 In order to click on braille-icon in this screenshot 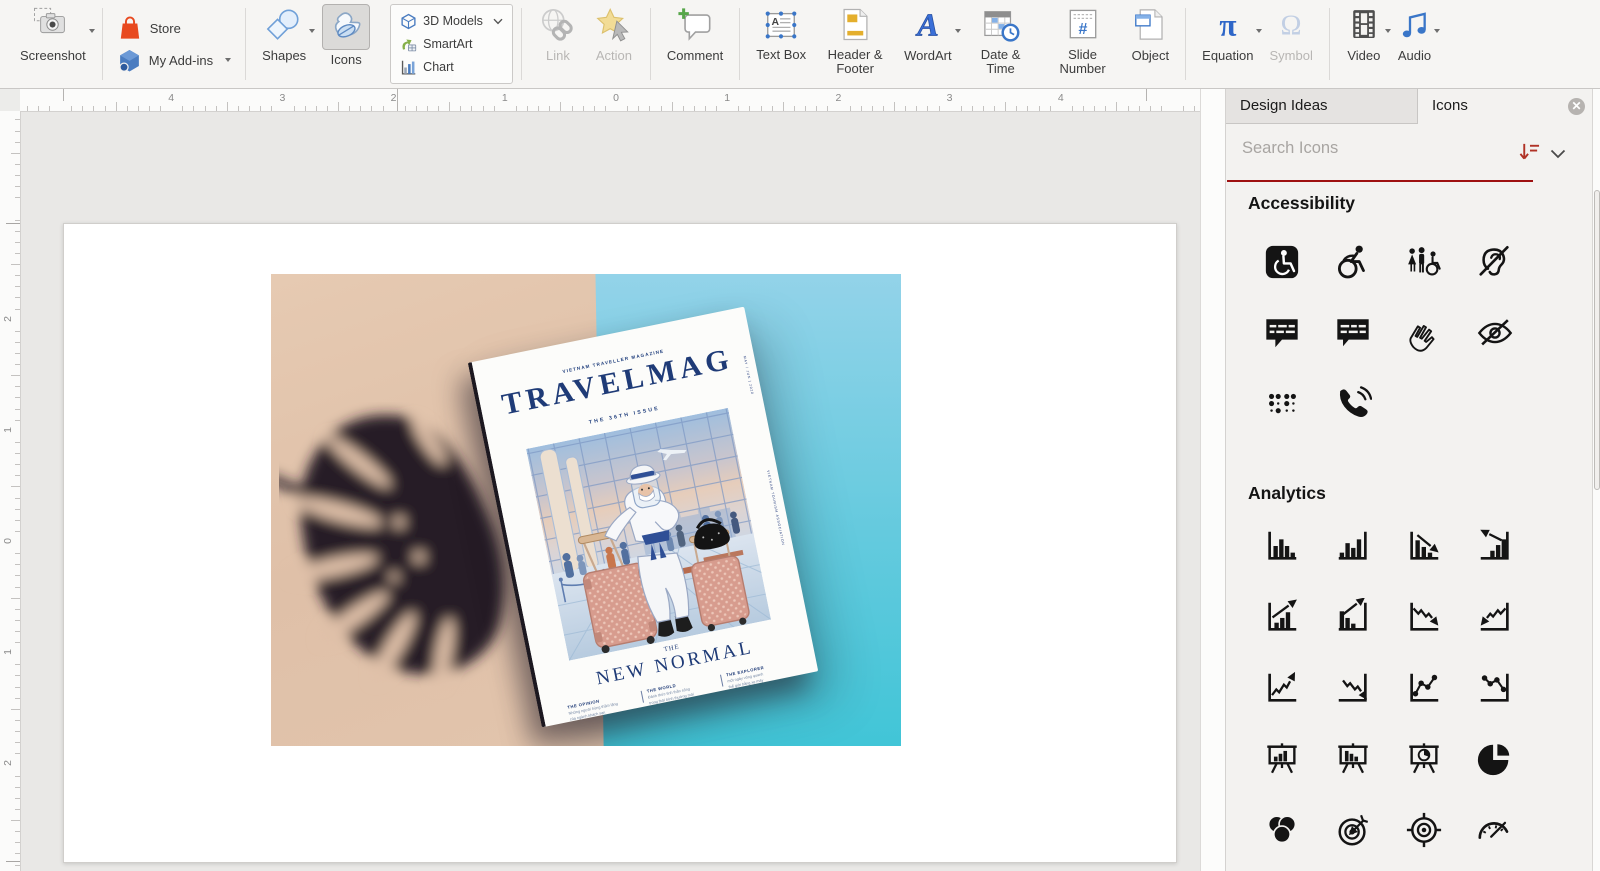, I will do `click(1281, 403)`.